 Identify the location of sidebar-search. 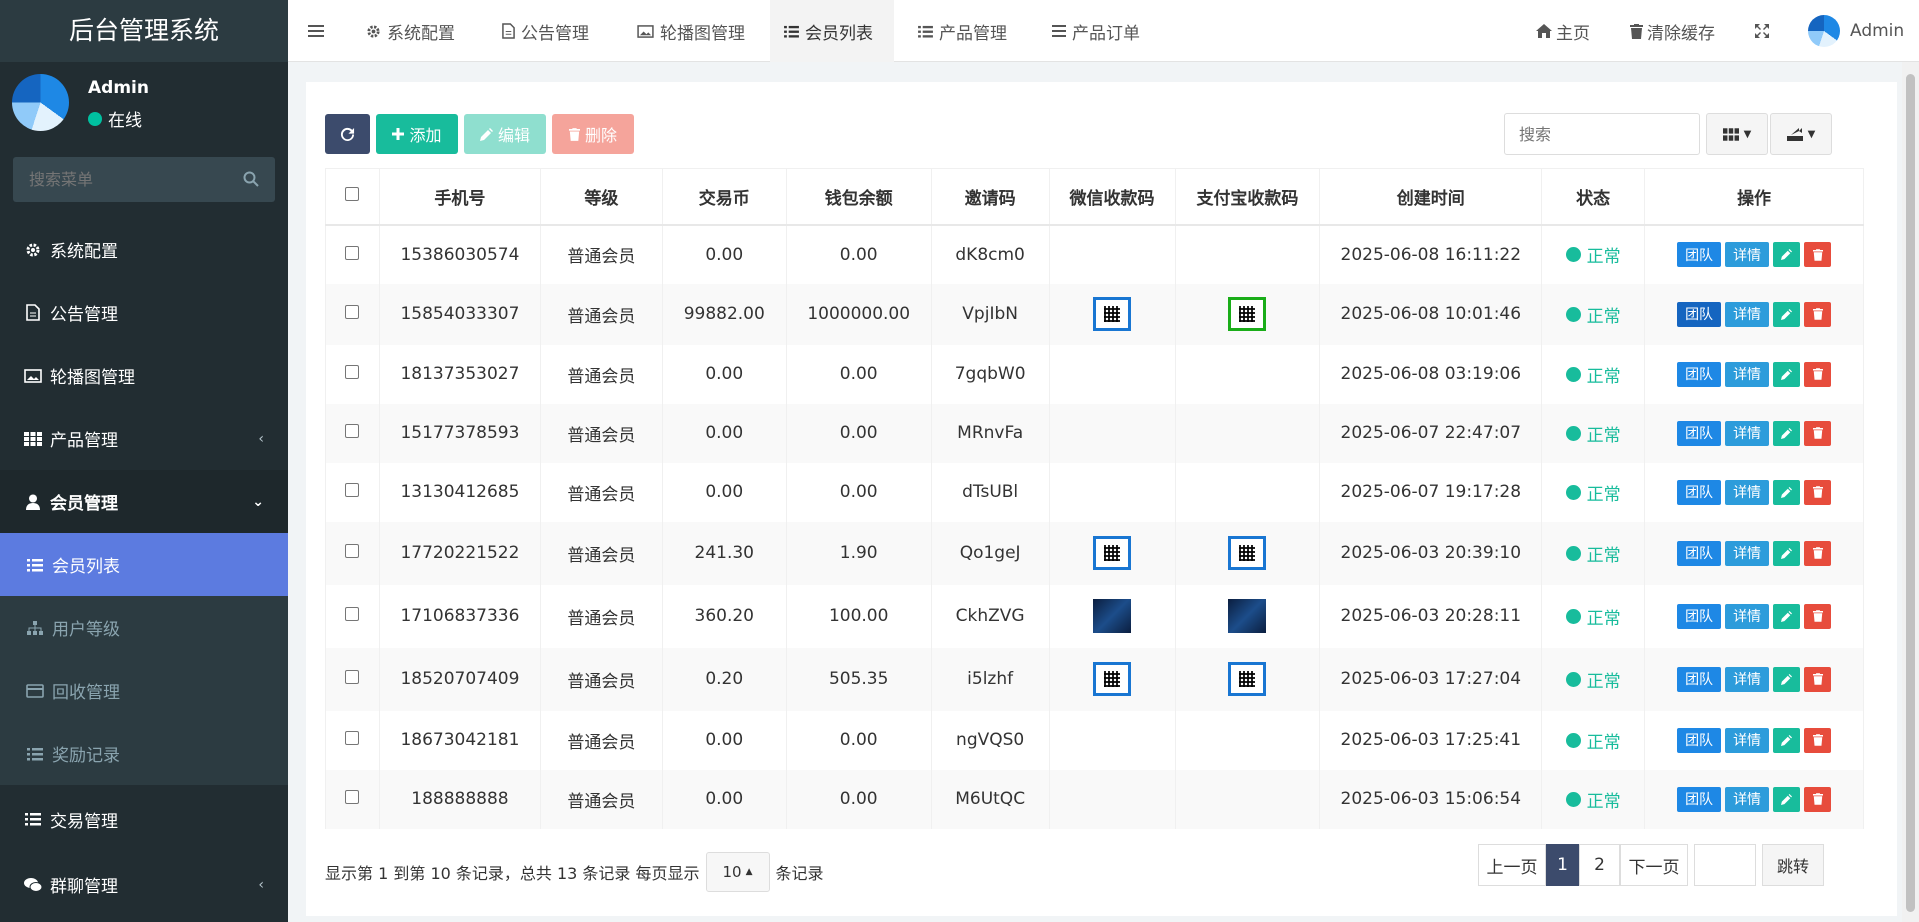
(144, 179).